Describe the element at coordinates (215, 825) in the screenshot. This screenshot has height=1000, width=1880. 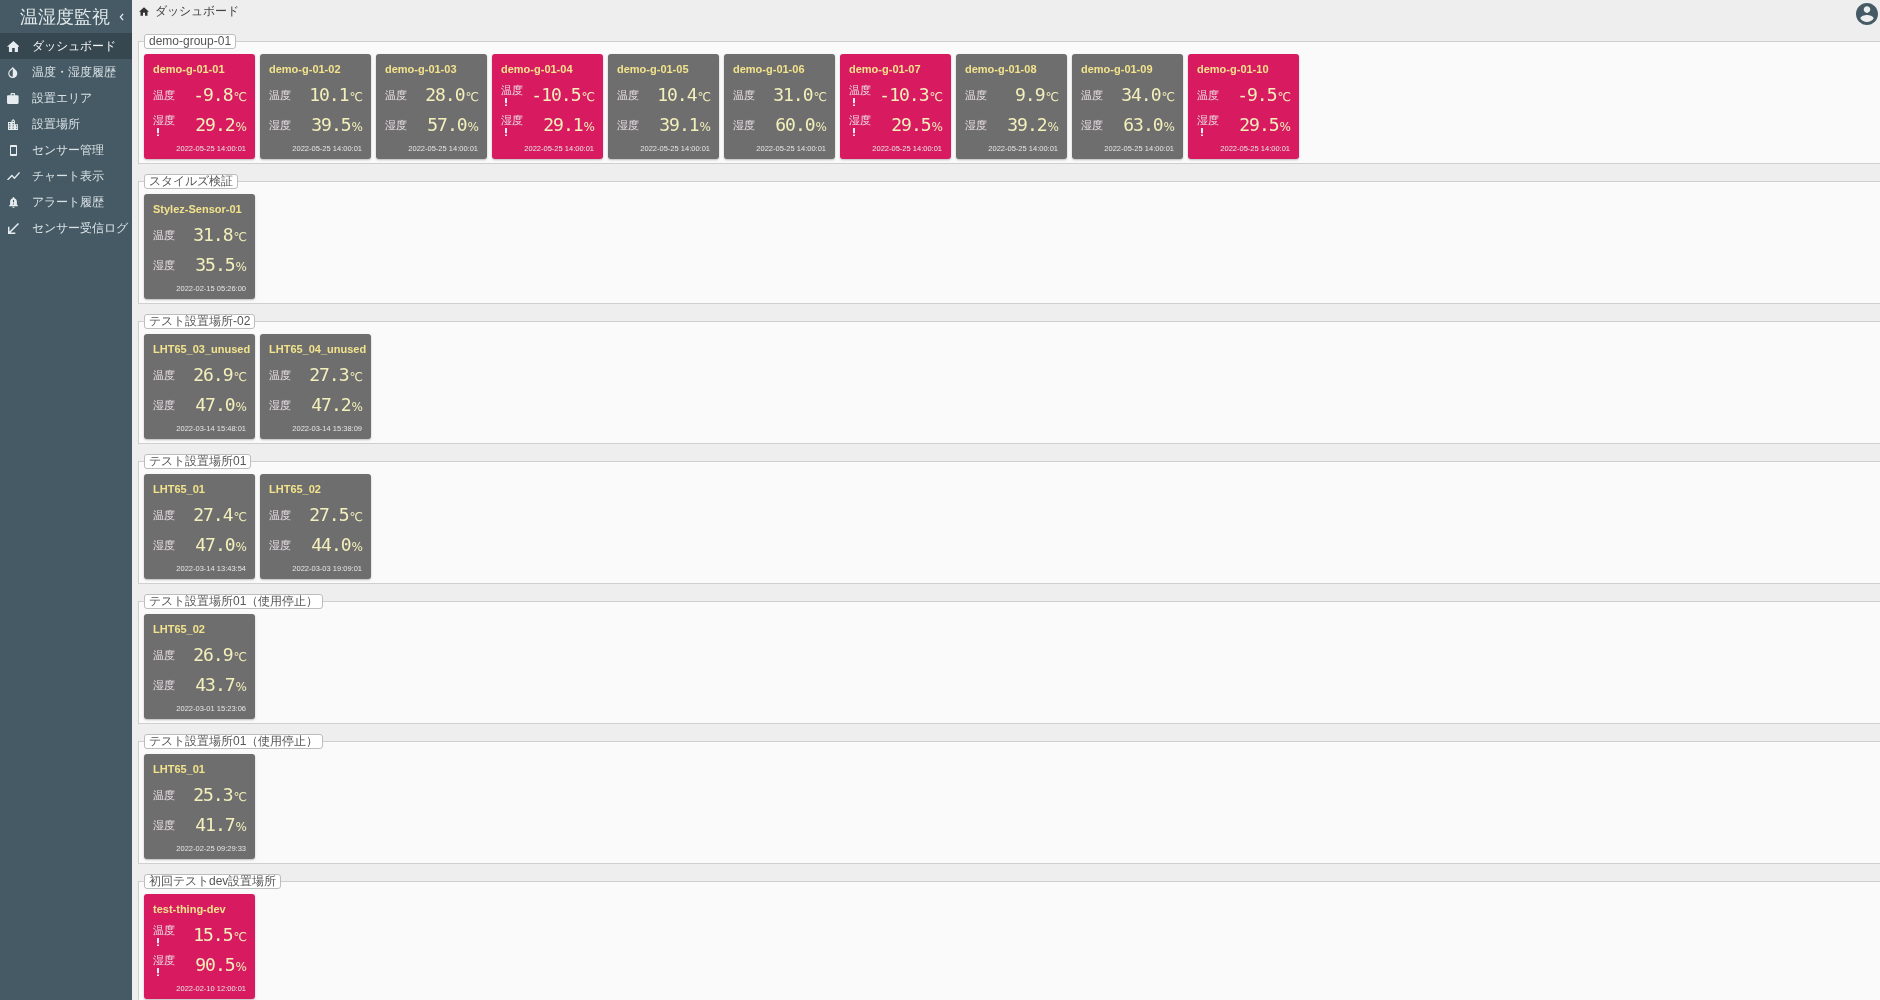
I see `reading-value: 41.7` at that location.